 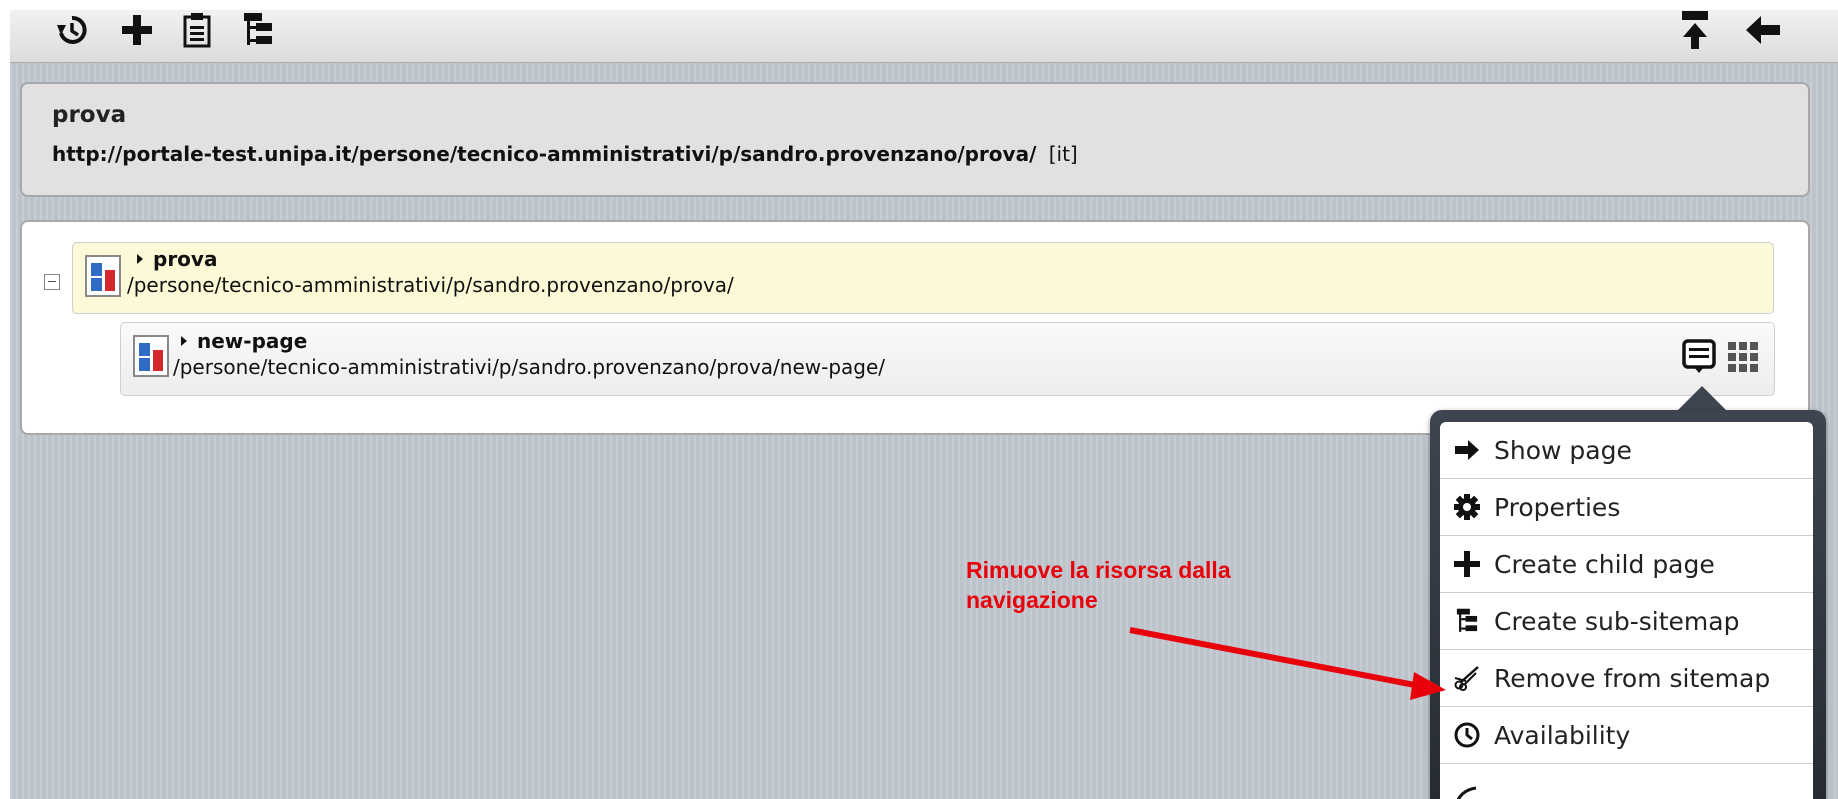 What do you see at coordinates (1626, 781) in the screenshot?
I see `menu-item-partial` at bounding box center [1626, 781].